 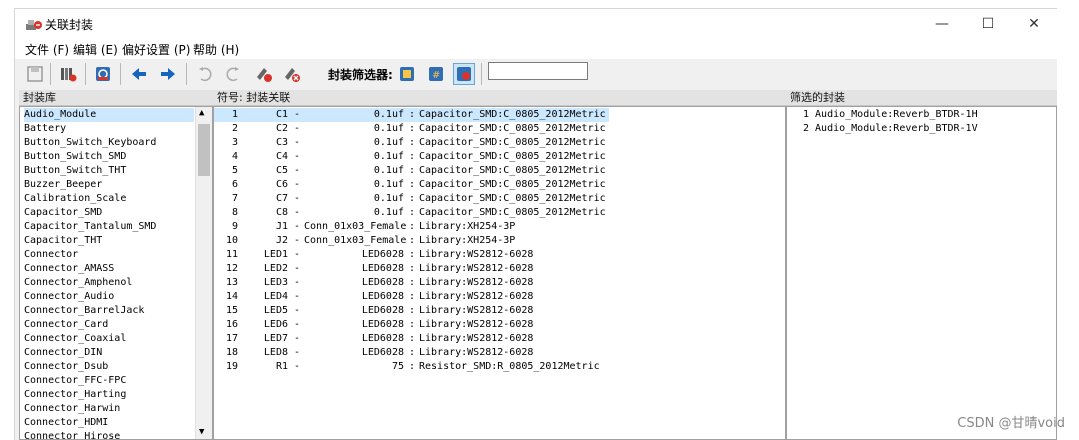 I want to click on symbol-row: 17 LED7- LED6028: Library:WS2812-6028, so click(x=411, y=339).